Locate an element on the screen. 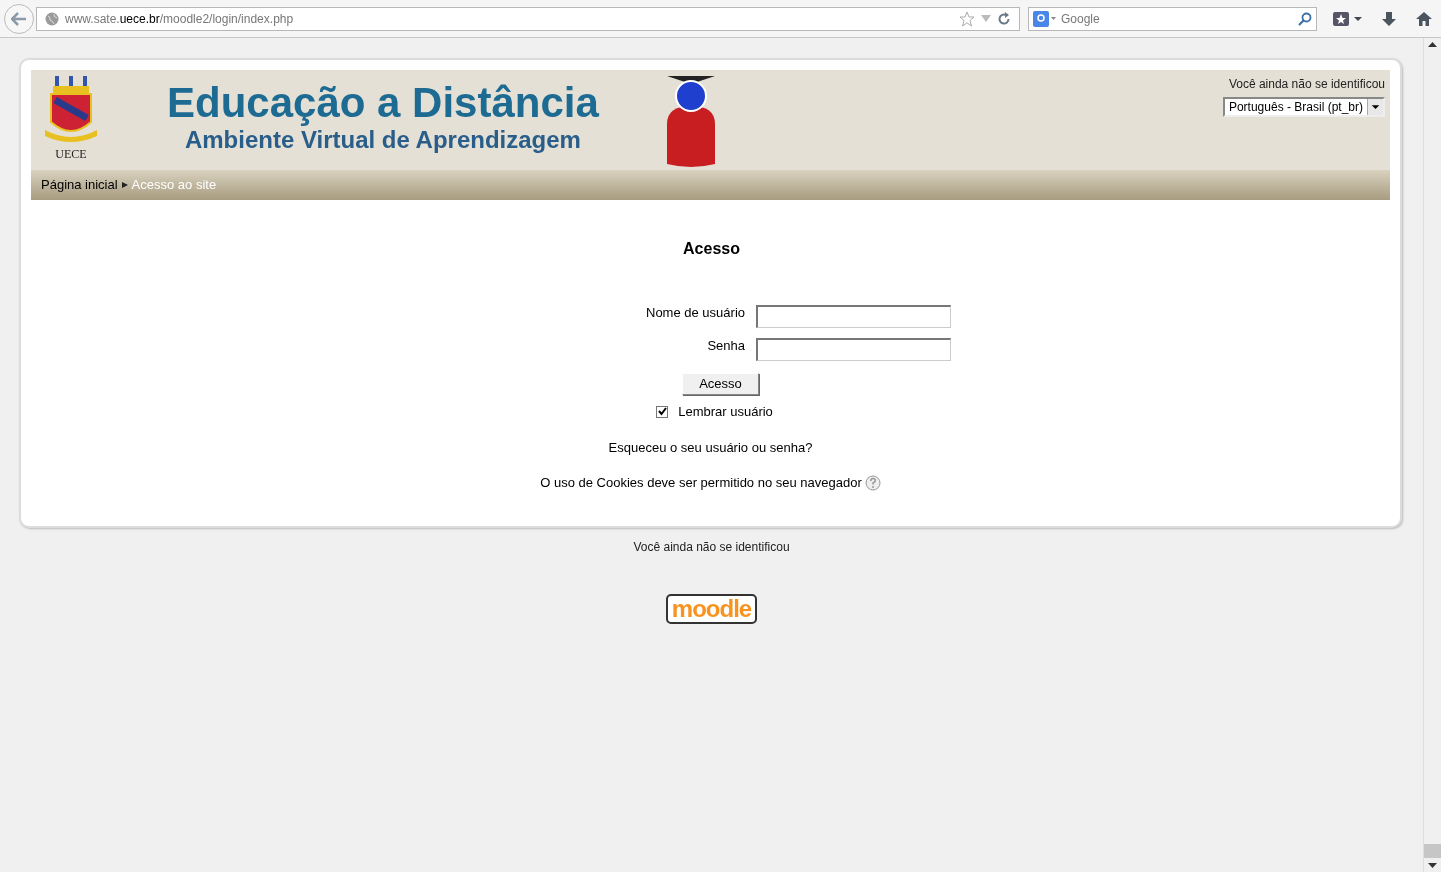  login-heading: Acesso is located at coordinates (711, 249).